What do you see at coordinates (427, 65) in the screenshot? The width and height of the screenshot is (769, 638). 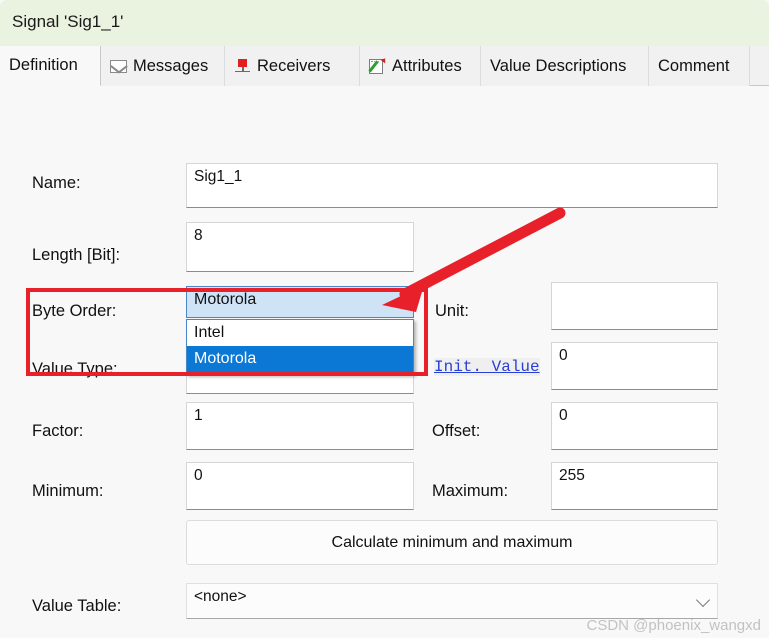 I see `tab-attributes-label: Attributes` at bounding box center [427, 65].